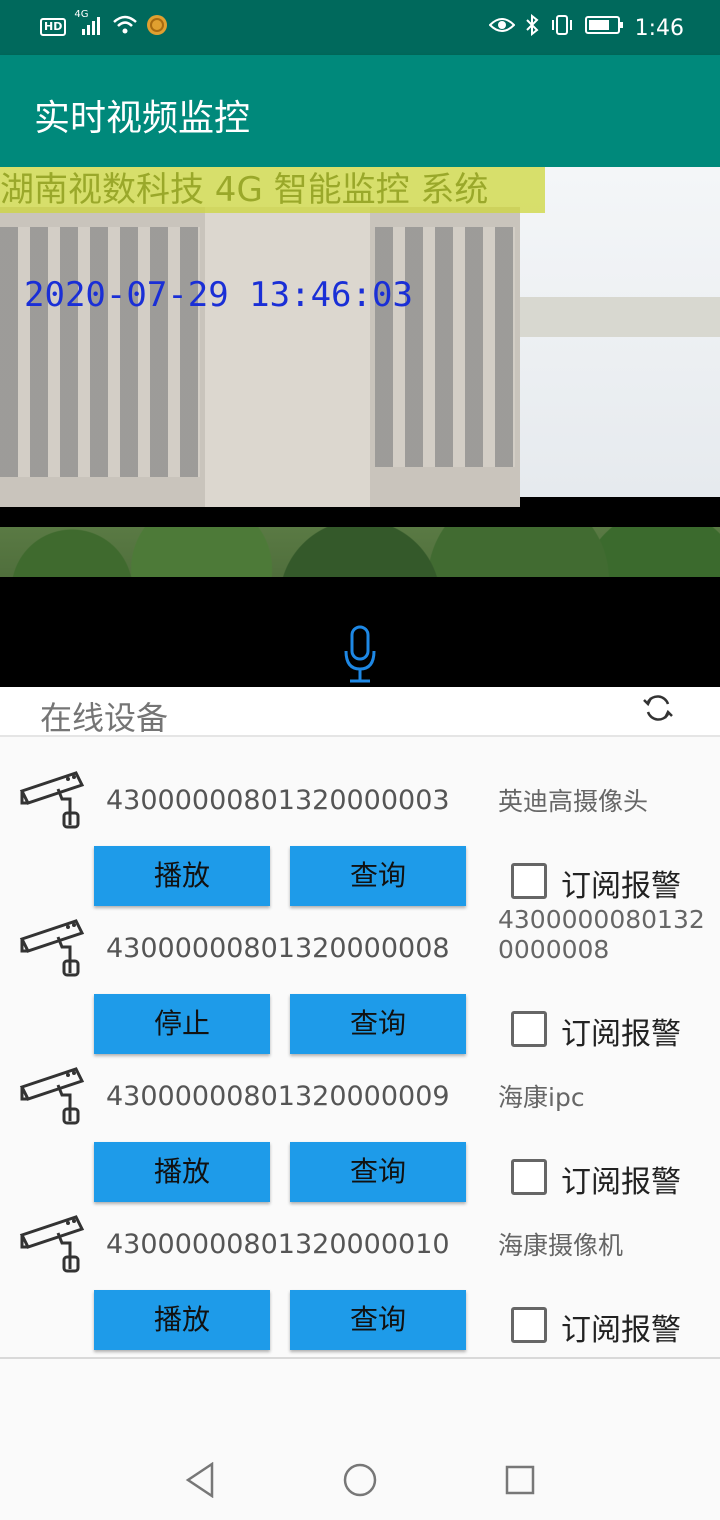  Describe the element at coordinates (278, 1096) in the screenshot. I see `device-id: 43000000801320000009` at that location.